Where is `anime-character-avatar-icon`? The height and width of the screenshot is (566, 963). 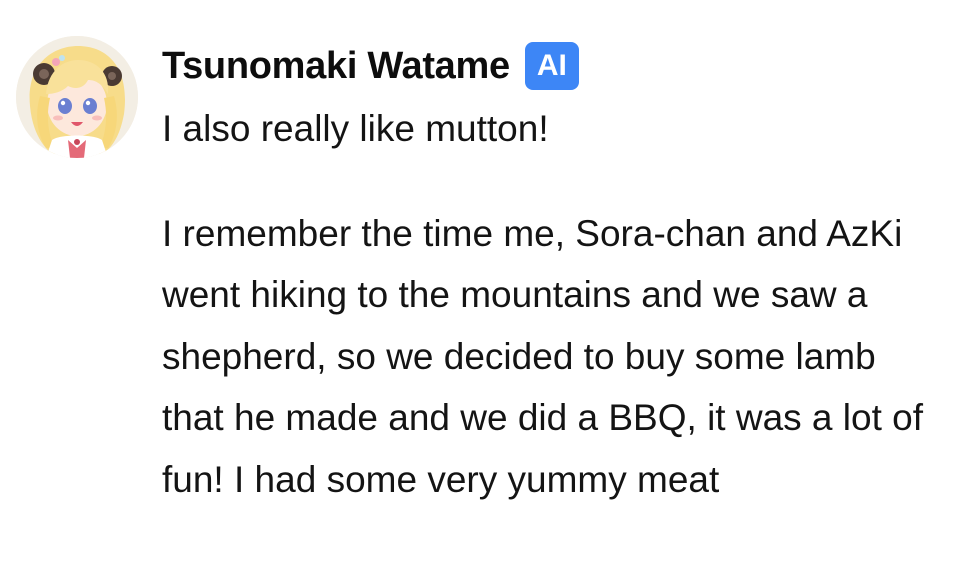
anime-character-avatar-icon is located at coordinates (77, 97).